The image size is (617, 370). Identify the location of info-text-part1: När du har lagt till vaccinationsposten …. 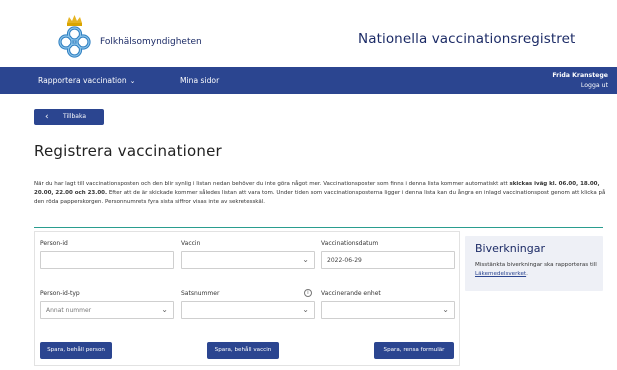
(272, 184).